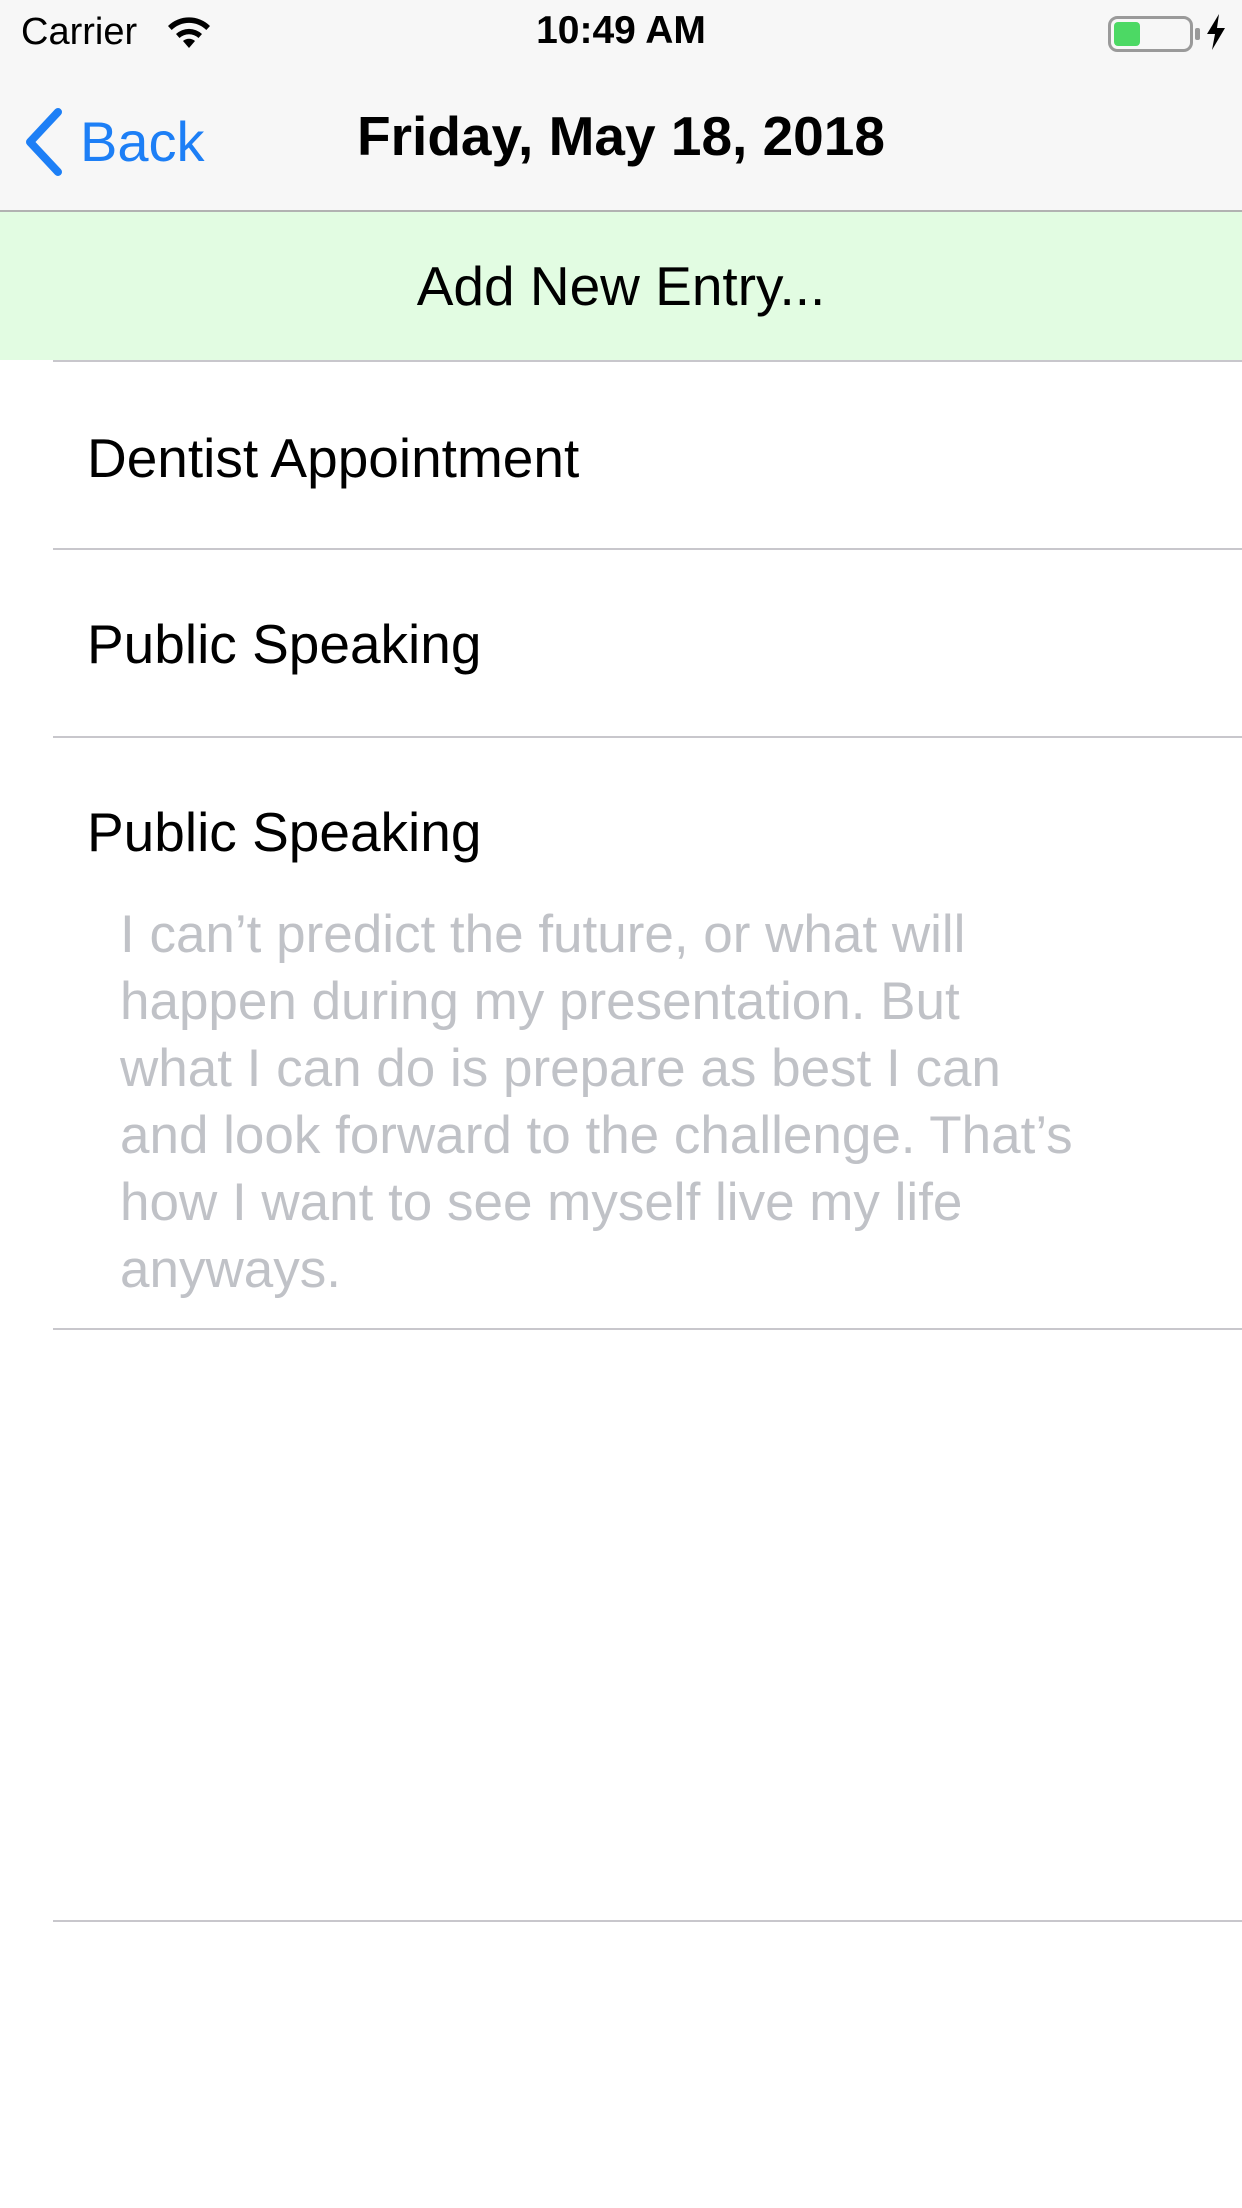 The image size is (1242, 2208). I want to click on navigation-bar: Back Friday, May 18, 2018, so click(621, 136).